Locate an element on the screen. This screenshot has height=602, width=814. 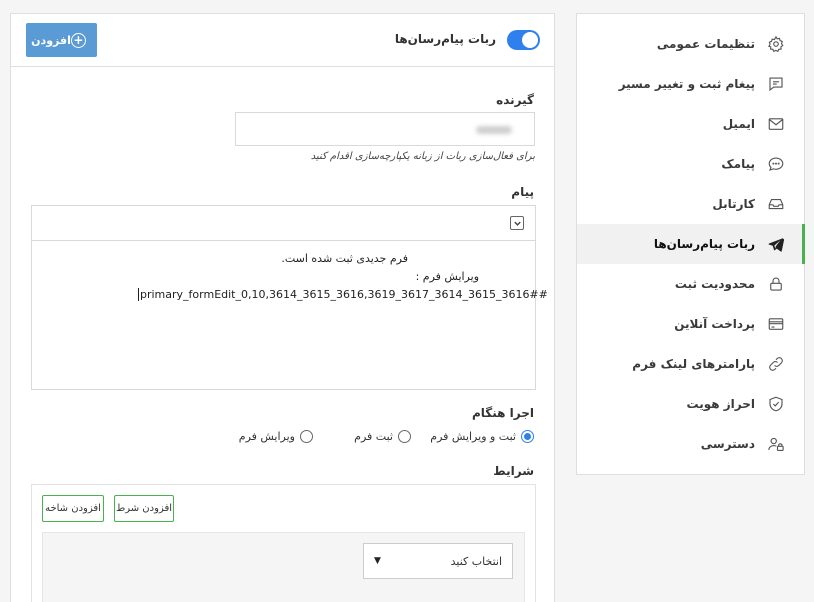
sidebar-item-email: ایمیل is located at coordinates (691, 124).